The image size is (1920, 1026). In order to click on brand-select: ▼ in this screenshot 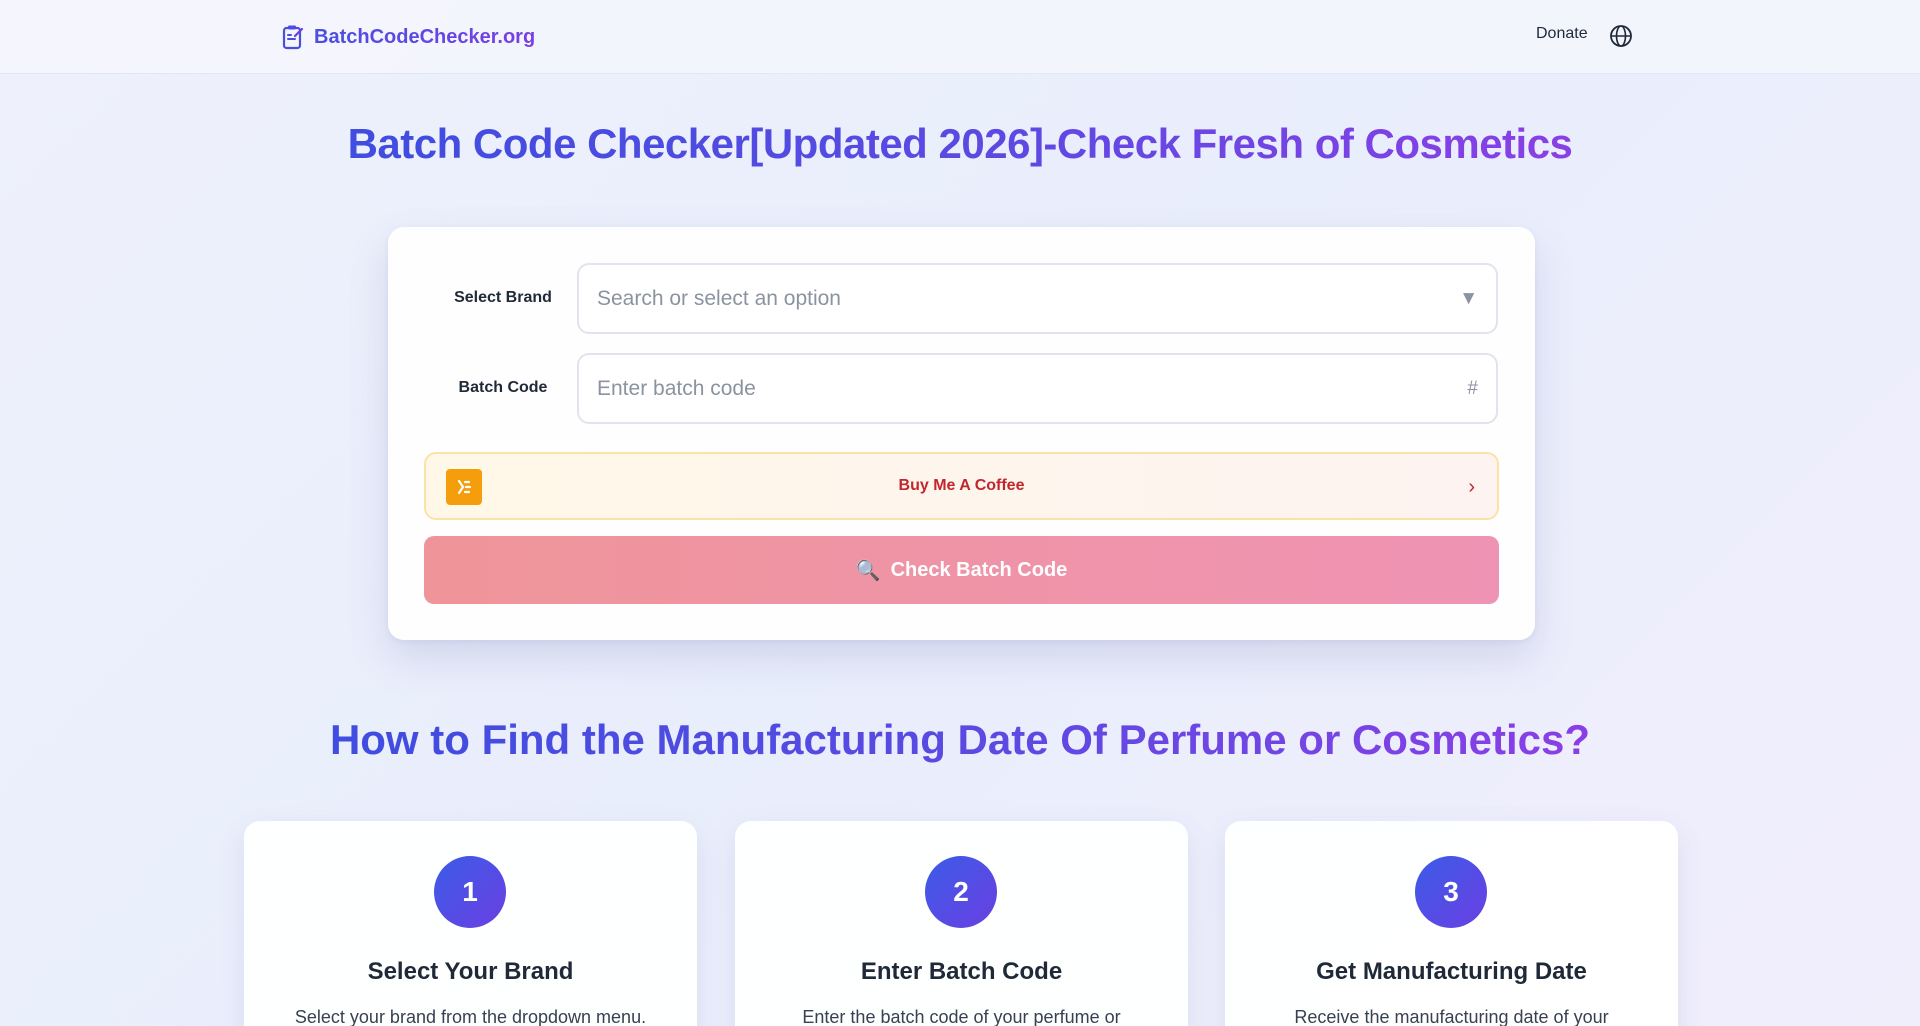, I will do `click(1037, 298)`.